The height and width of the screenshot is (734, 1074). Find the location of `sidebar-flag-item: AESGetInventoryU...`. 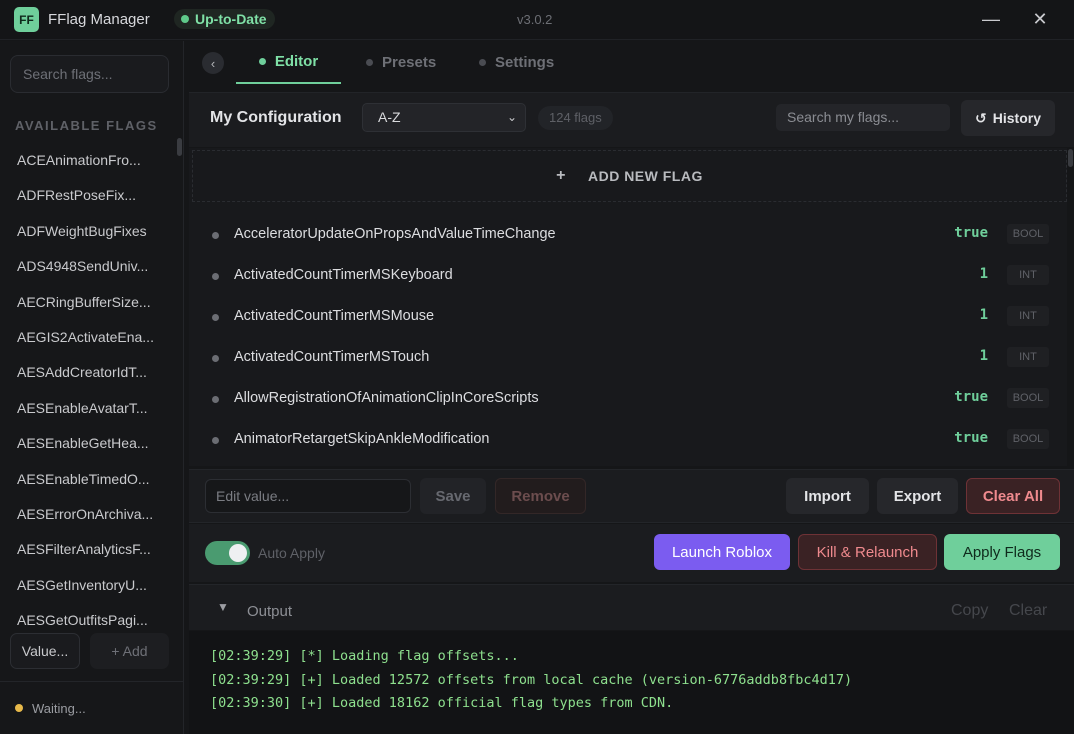

sidebar-flag-item: AESGetInventoryU... is located at coordinates (88, 585).